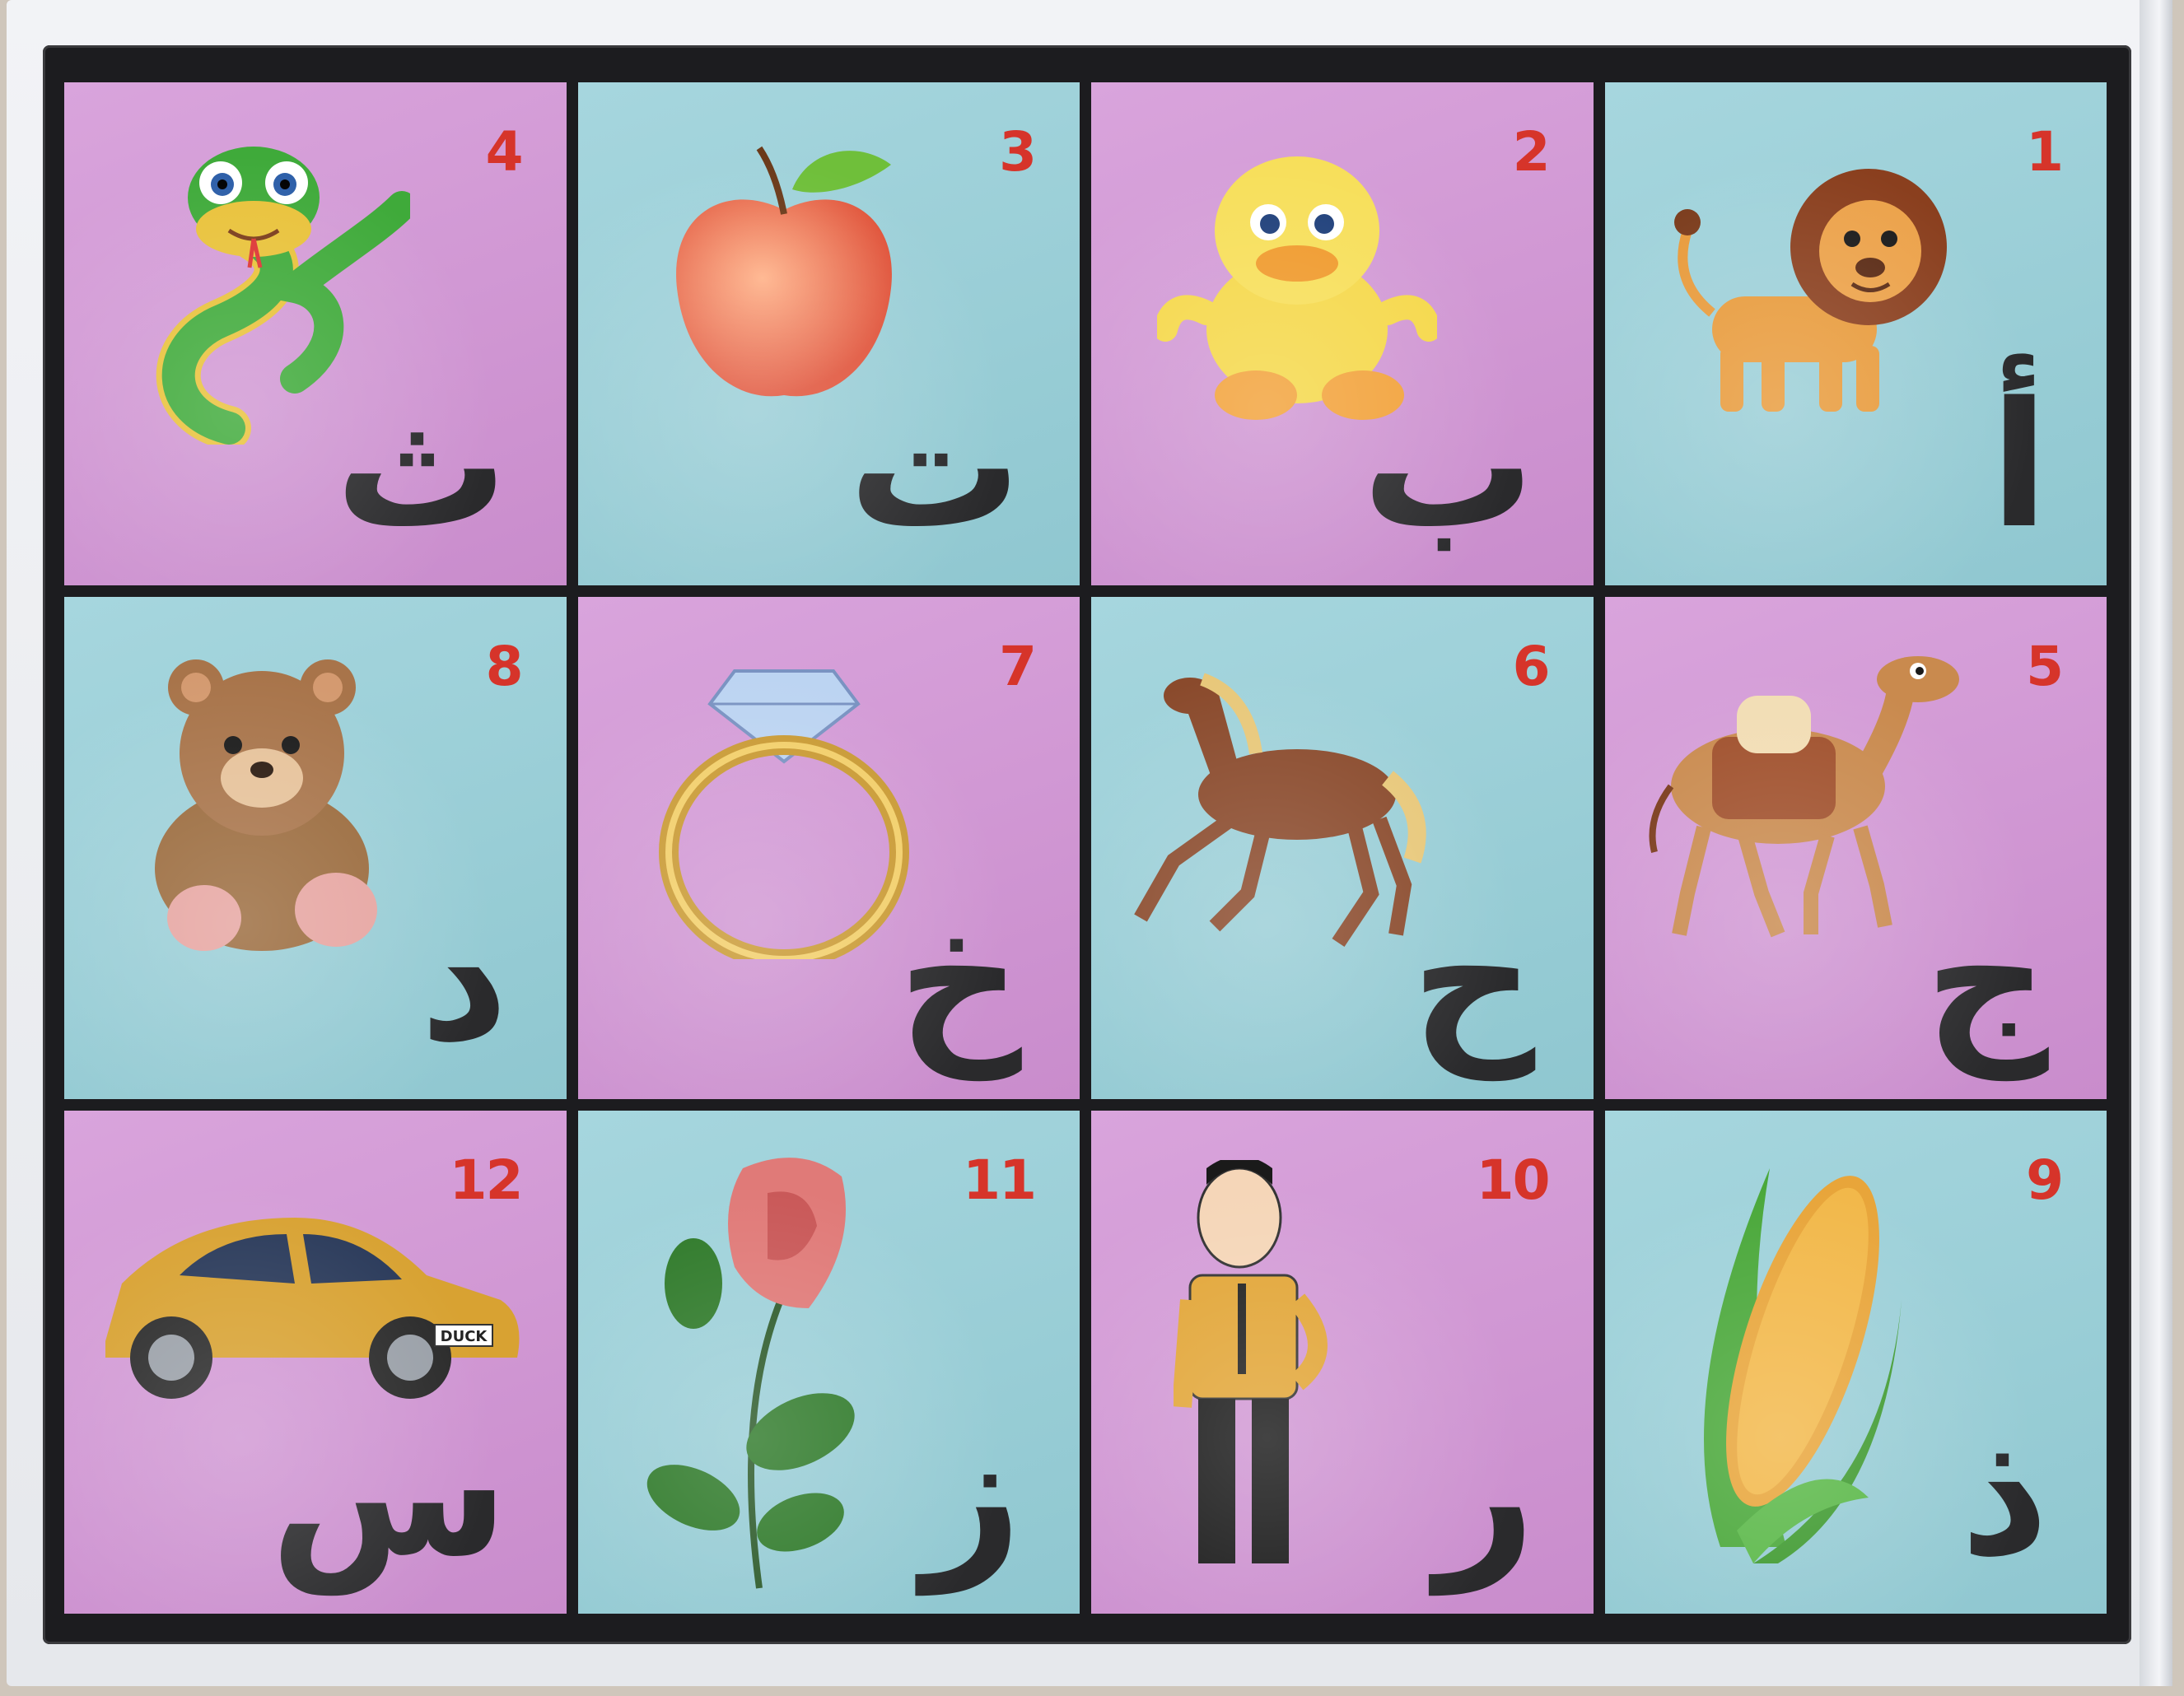  I want to click on cell-6: 6 ح, so click(1342, 848).